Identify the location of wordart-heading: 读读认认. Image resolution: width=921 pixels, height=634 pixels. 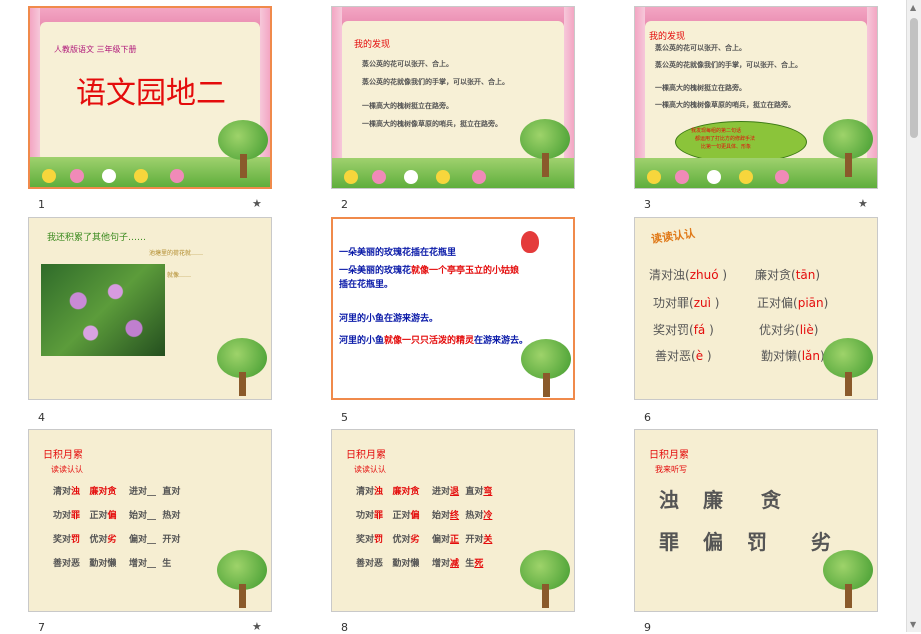
(673, 236).